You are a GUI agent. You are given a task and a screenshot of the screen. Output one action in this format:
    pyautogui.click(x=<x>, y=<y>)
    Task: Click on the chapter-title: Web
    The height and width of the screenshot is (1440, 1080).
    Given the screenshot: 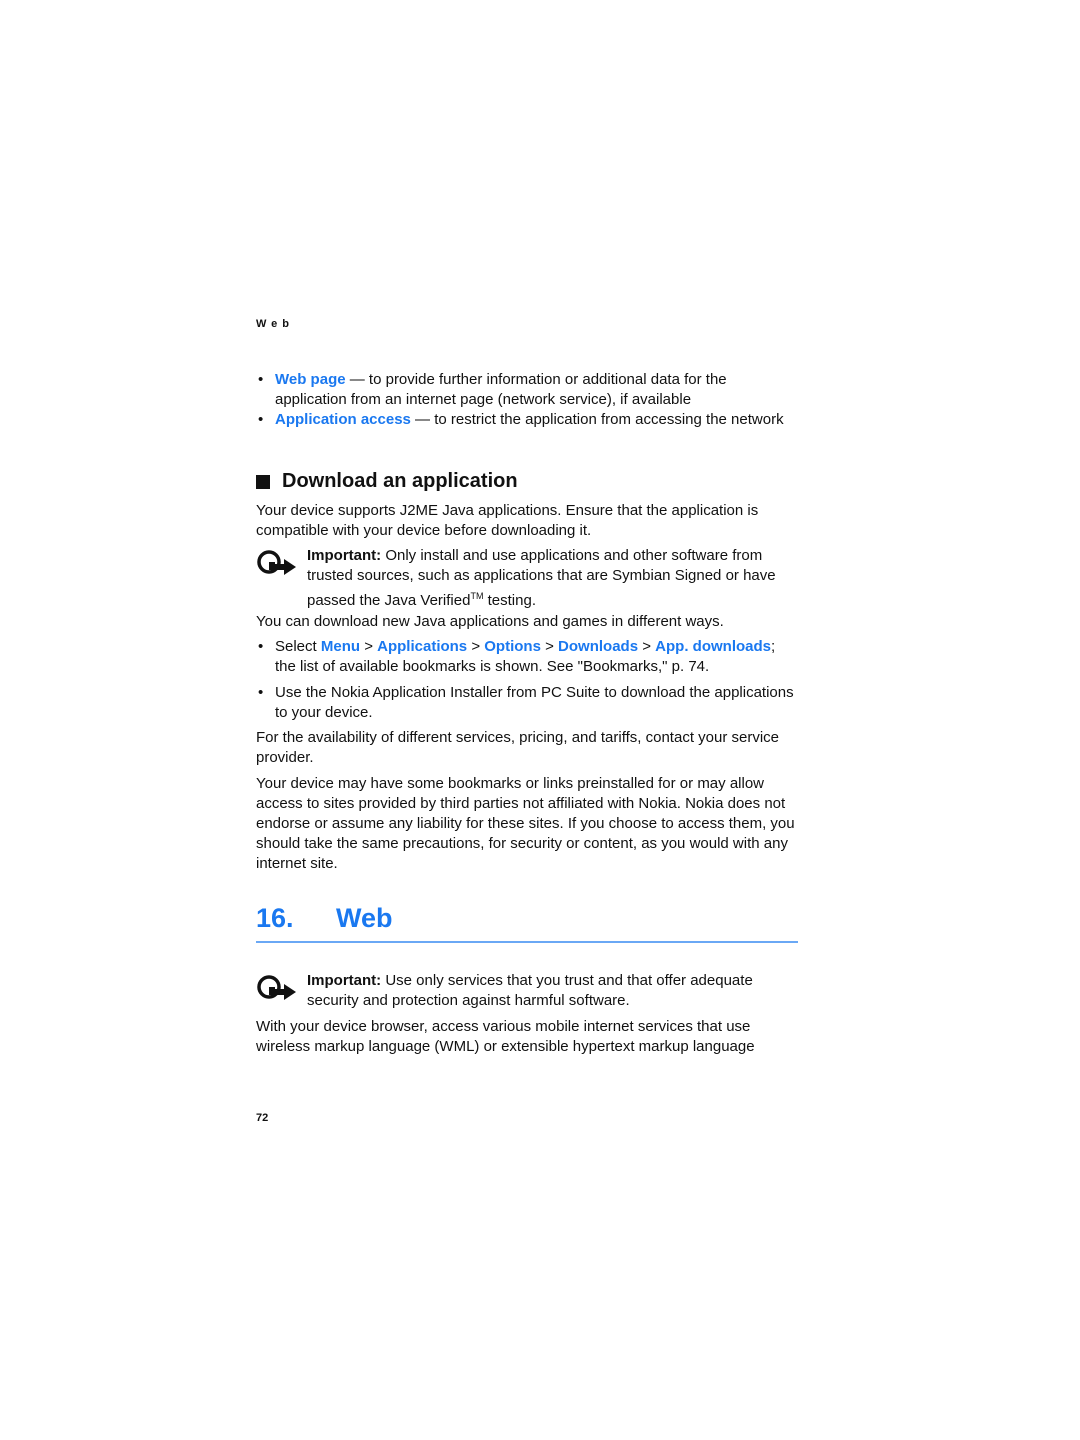 What is the action you would take?
    pyautogui.click(x=364, y=918)
    